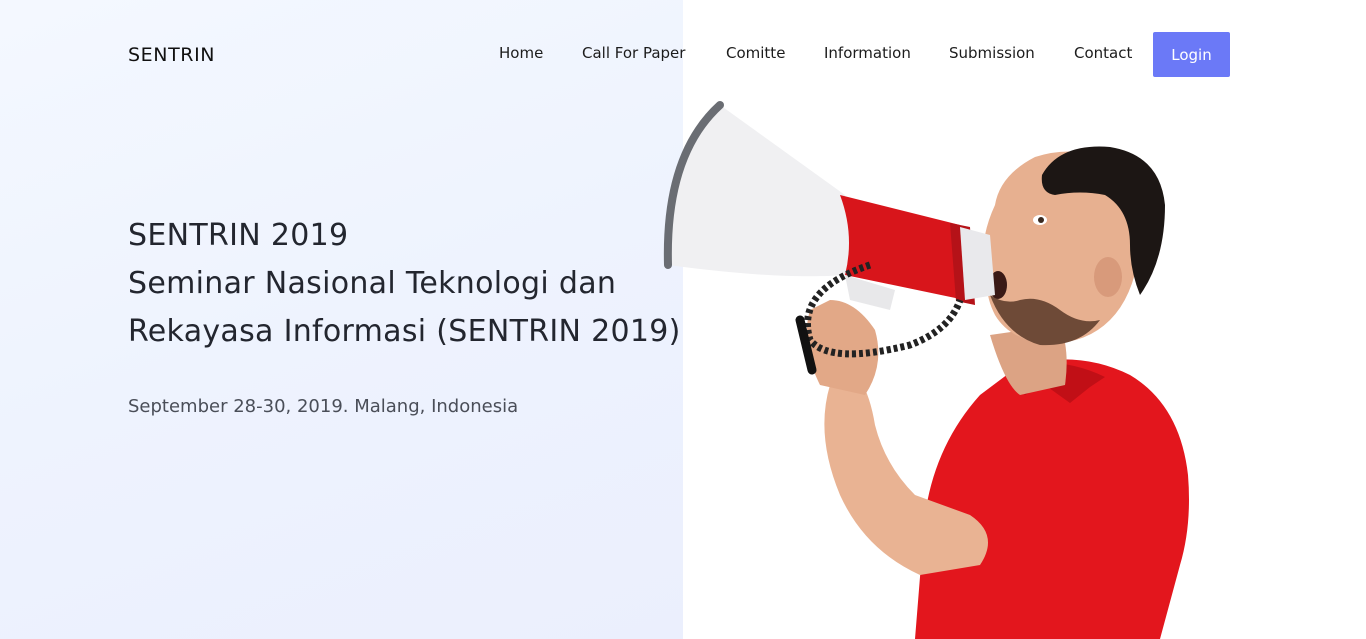 The image size is (1366, 639). Describe the element at coordinates (755, 53) in the screenshot. I see `nav-item-comitte: Comitte` at that location.